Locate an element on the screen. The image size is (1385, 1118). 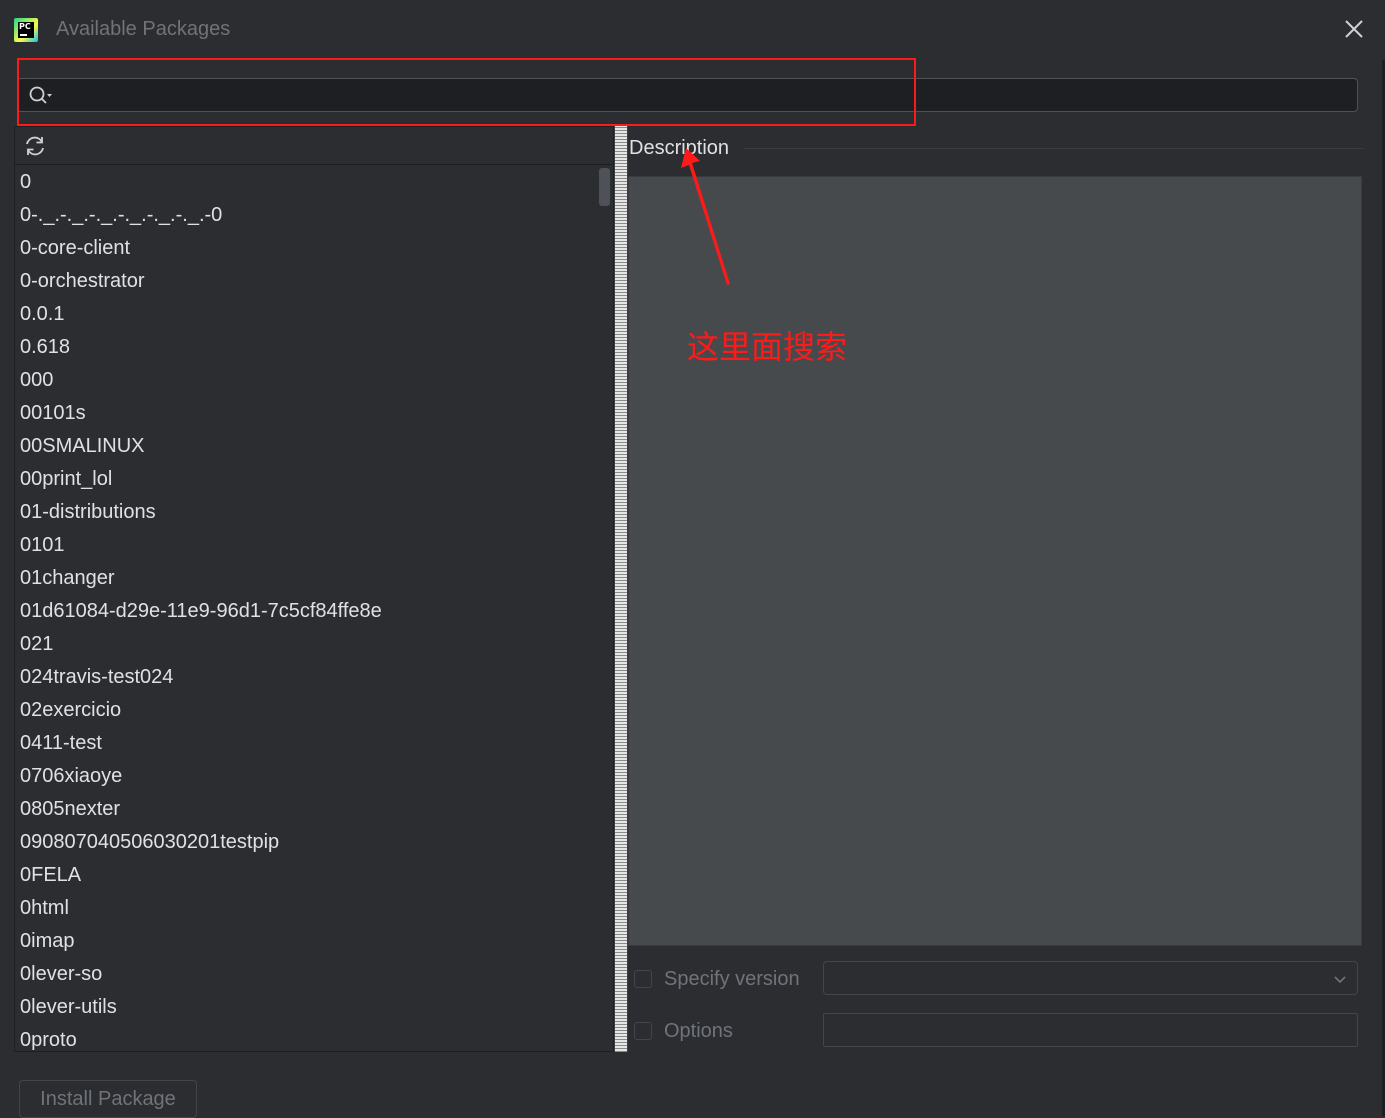
list-item: 01-distributions is located at coordinates (307, 512).